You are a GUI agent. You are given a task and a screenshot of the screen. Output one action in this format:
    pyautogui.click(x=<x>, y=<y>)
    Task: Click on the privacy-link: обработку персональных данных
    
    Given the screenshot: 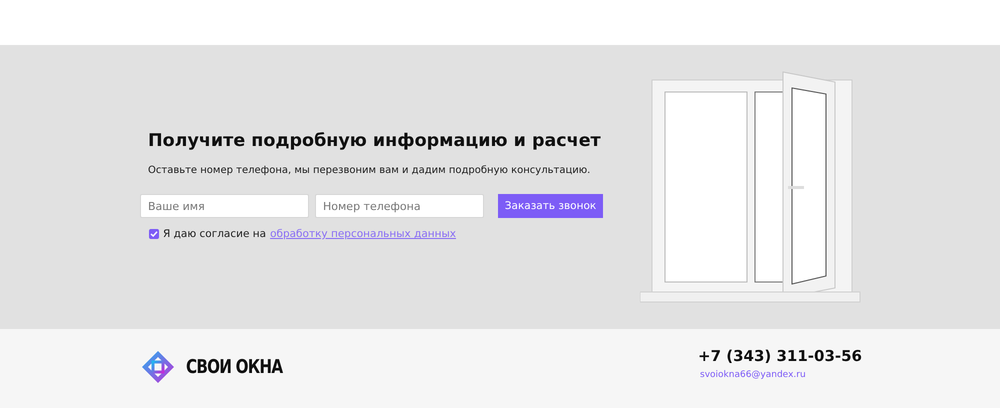 What is the action you would take?
    pyautogui.click(x=363, y=234)
    